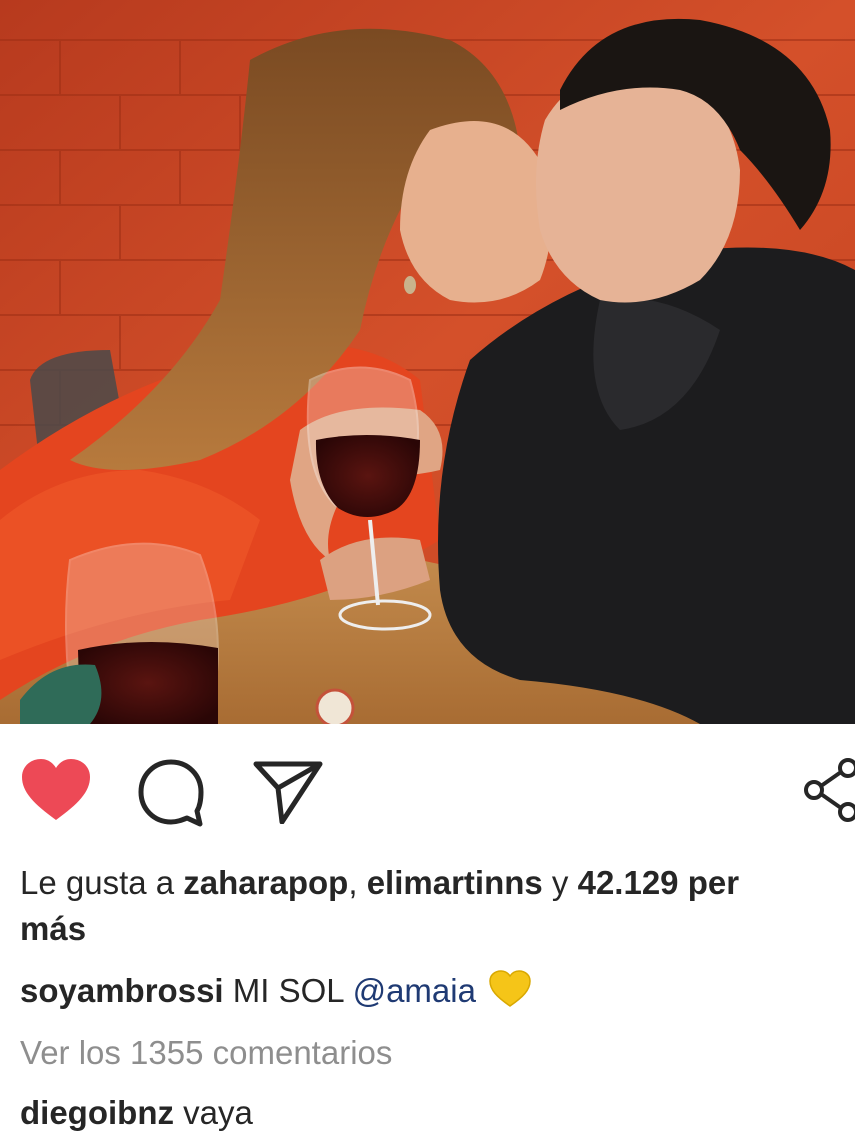  I want to click on action-bar, so click(427, 789).